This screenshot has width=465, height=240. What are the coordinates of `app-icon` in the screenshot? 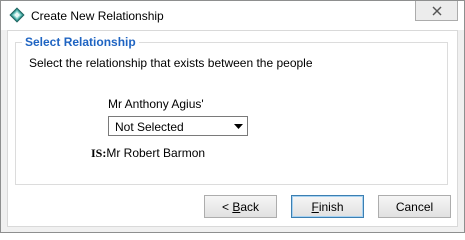 It's located at (17, 15).